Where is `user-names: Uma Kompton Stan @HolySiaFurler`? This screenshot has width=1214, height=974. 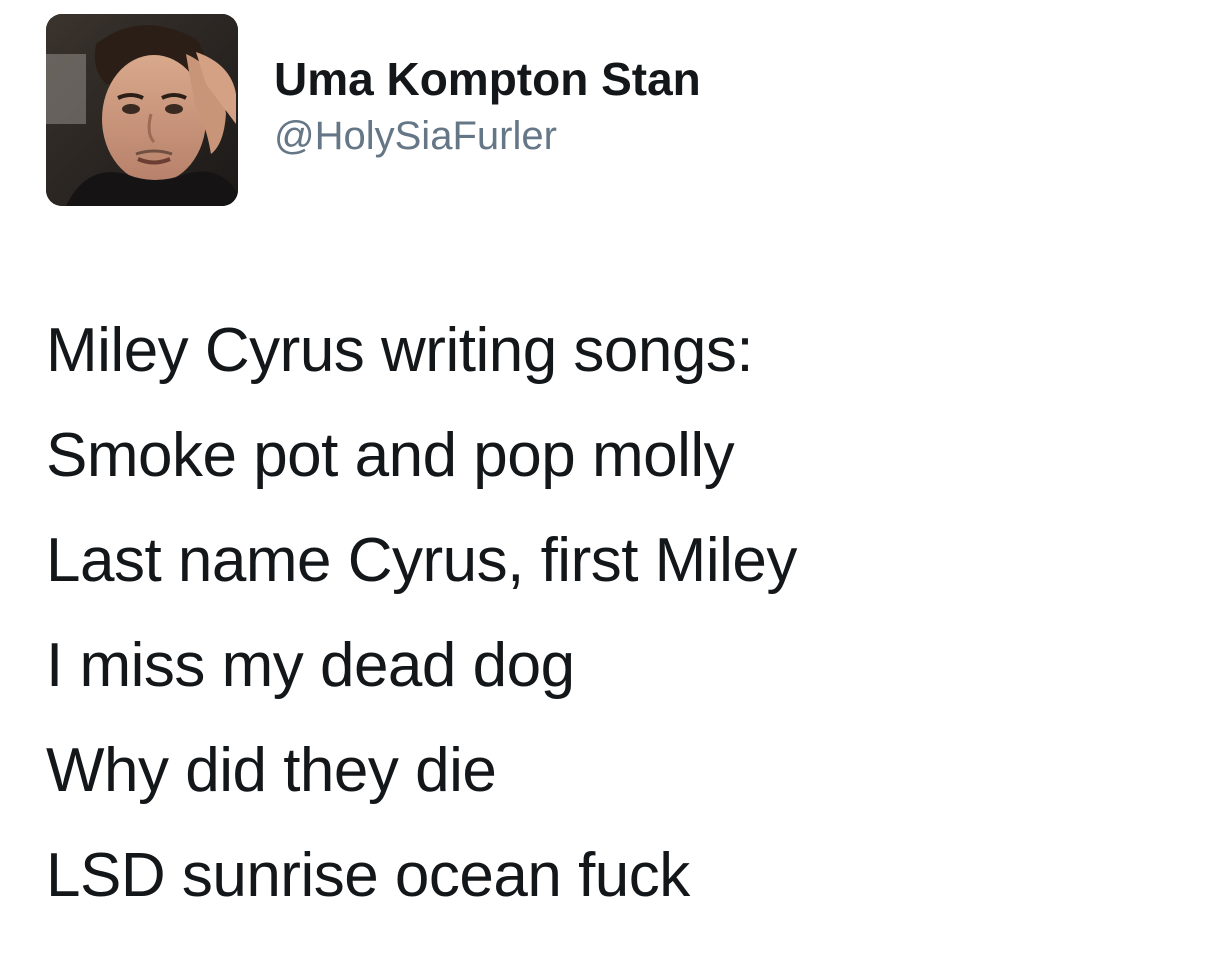 user-names: Uma Kompton Stan @HolySiaFurler is located at coordinates (487, 106).